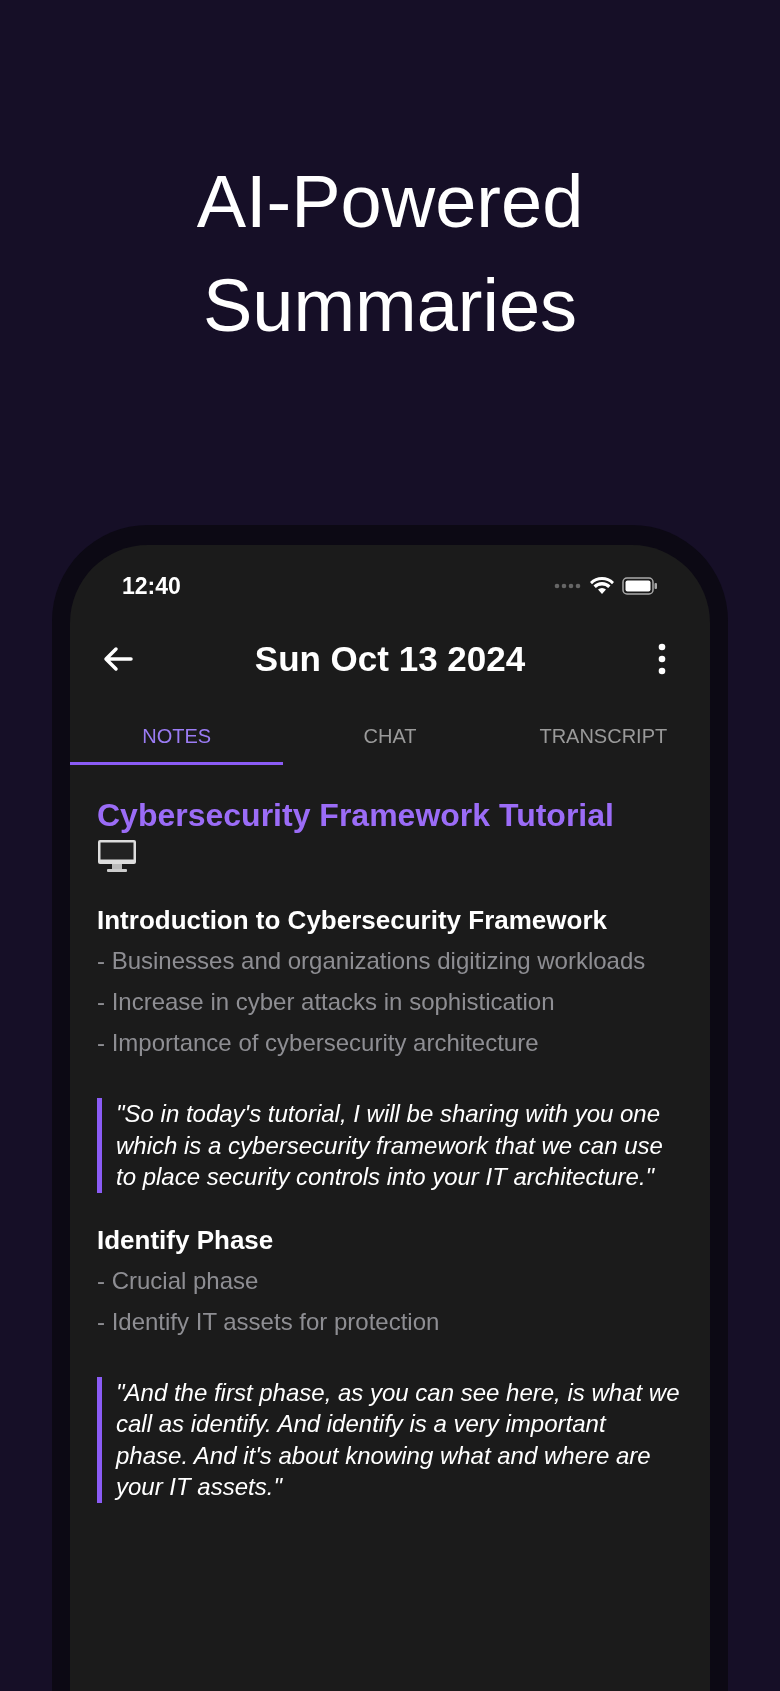  What do you see at coordinates (390, 306) in the screenshot?
I see `headline: Summaries` at bounding box center [390, 306].